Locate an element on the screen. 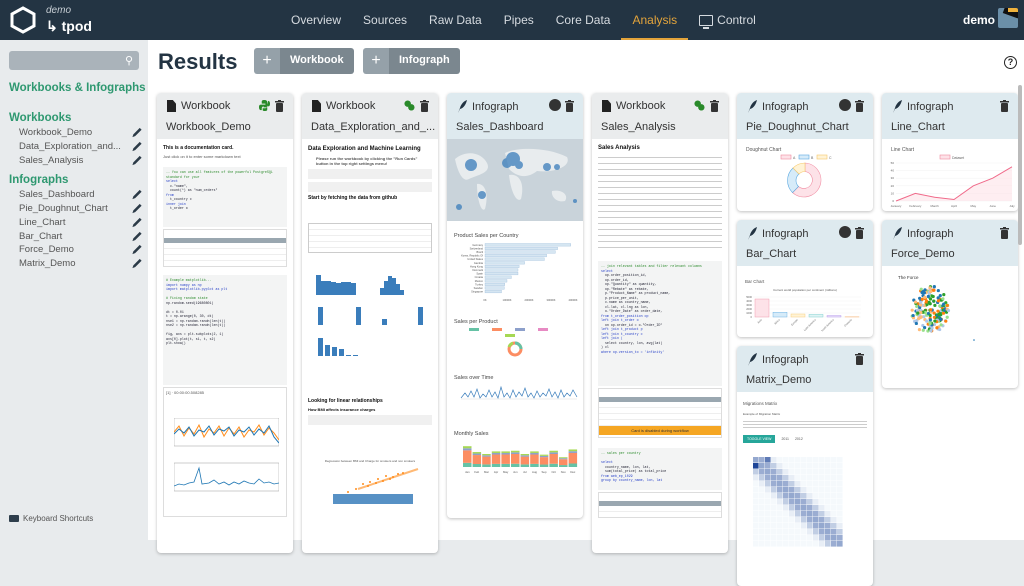 The height and width of the screenshot is (586, 1024). search-input: ⚲ is located at coordinates (74, 60).